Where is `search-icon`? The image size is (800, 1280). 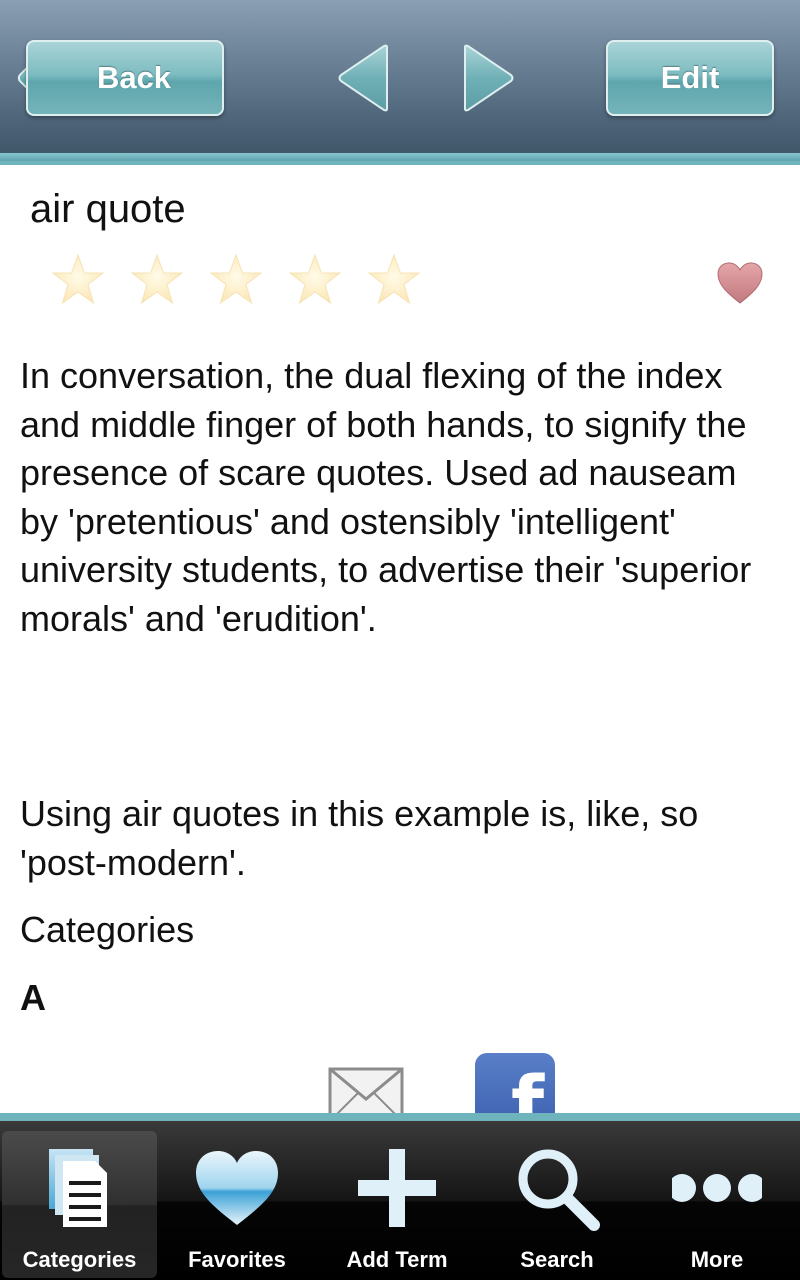
search-icon is located at coordinates (557, 1188).